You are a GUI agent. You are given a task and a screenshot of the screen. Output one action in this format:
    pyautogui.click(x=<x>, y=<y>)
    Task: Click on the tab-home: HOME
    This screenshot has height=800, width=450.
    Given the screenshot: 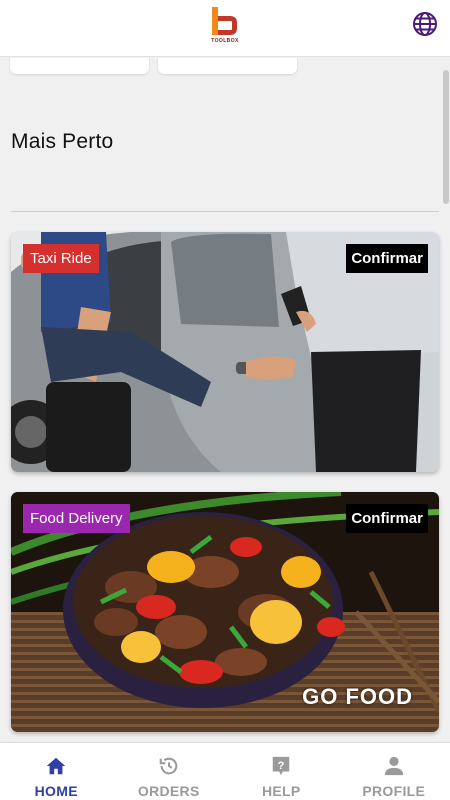 What is the action you would take?
    pyautogui.click(x=56, y=771)
    